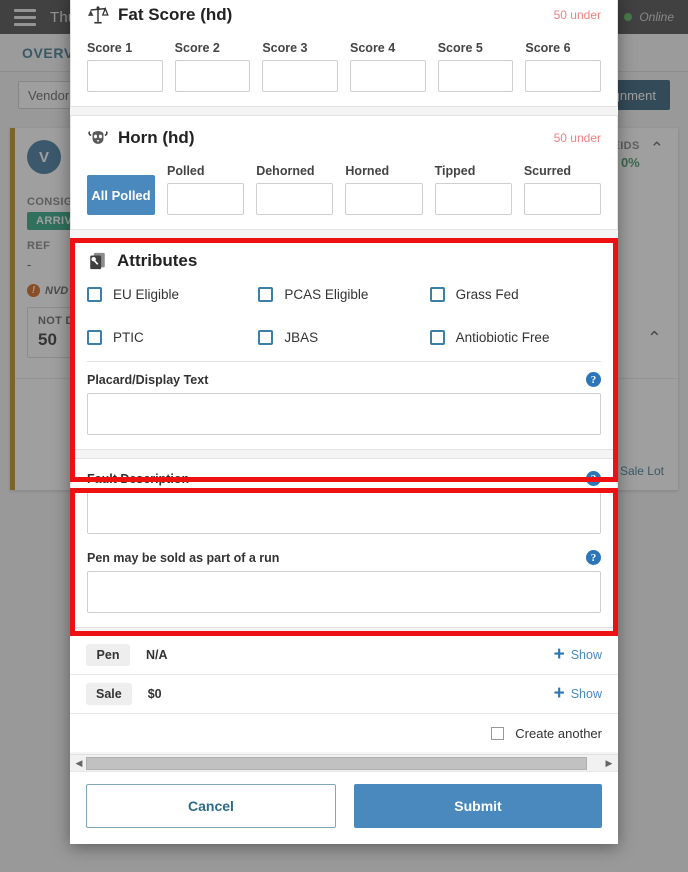 The width and height of the screenshot is (688, 872). I want to click on fault-description-label: Fault Description, so click(138, 478).